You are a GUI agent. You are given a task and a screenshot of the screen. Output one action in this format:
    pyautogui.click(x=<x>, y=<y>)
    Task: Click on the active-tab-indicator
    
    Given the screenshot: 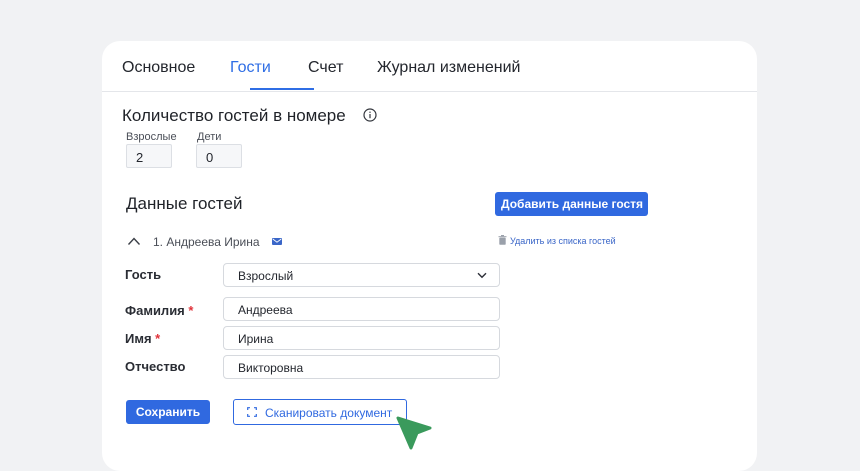 What is the action you would take?
    pyautogui.click(x=282, y=89)
    